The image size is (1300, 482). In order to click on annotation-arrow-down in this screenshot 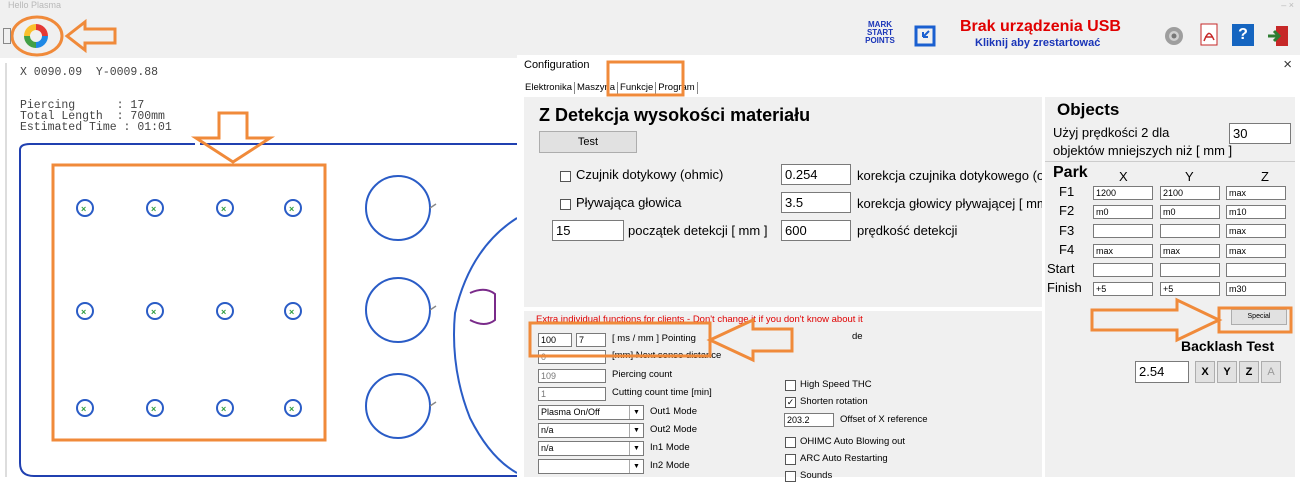, I will do `click(233, 137)`.